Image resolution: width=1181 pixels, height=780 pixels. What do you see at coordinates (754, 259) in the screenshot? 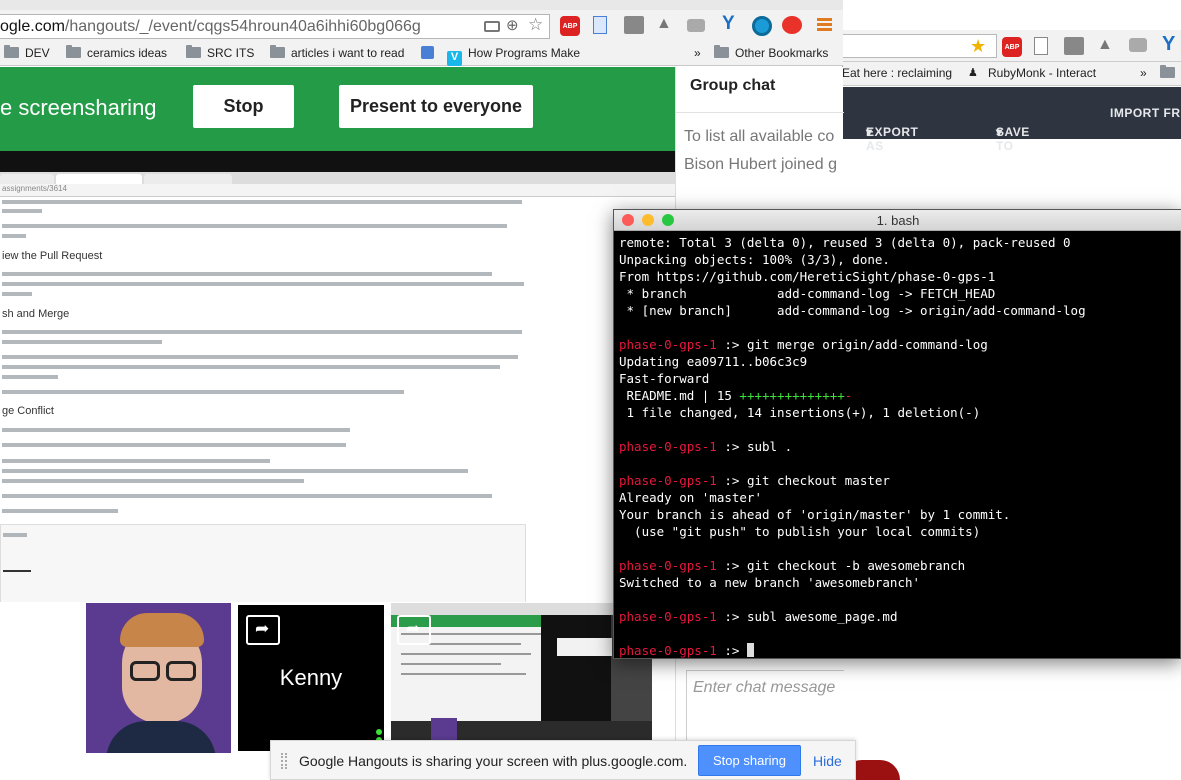
I see `terminal-line: Unpacking objects: 100% (3/3), done.` at bounding box center [754, 259].